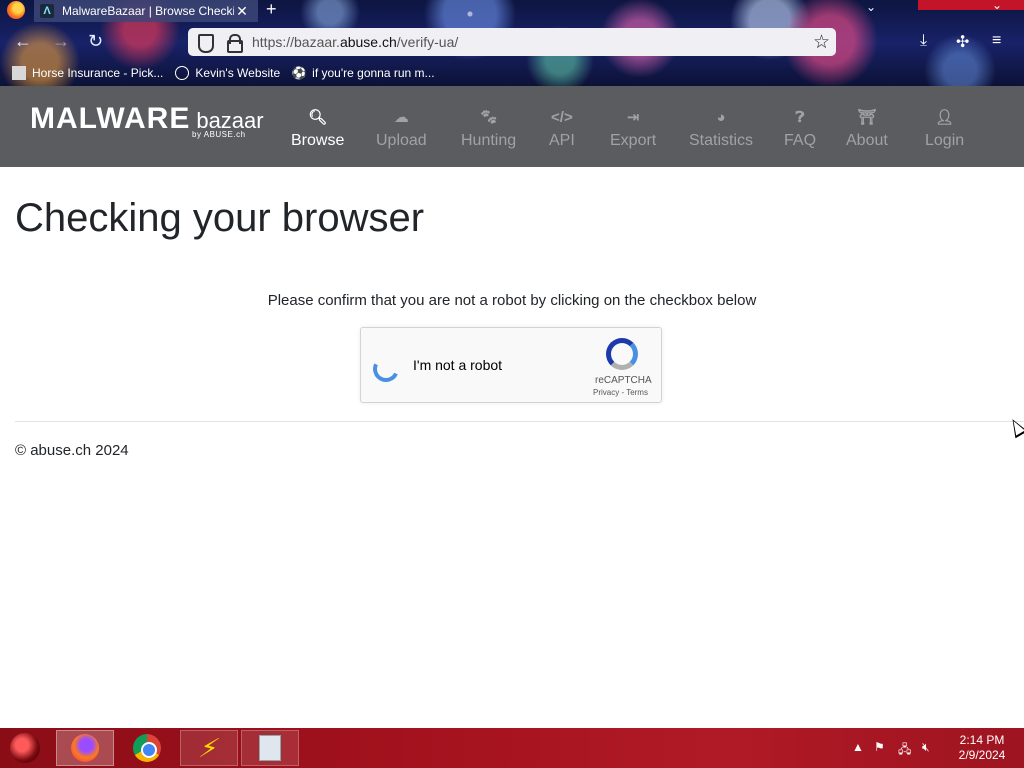 This screenshot has width=1024, height=768. Describe the element at coordinates (982, 748) in the screenshot. I see `system-clock: 2:14 PM 2/9/2024` at that location.